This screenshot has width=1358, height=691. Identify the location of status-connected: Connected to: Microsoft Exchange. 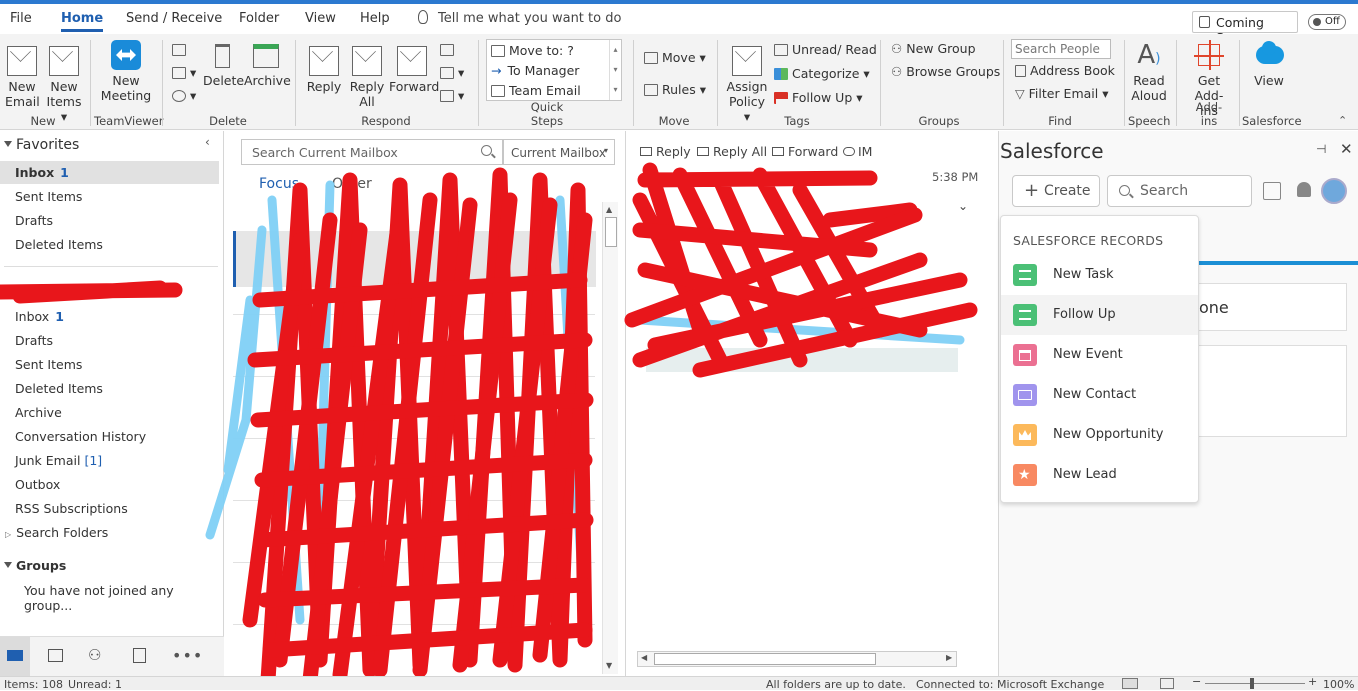
(1010, 684).